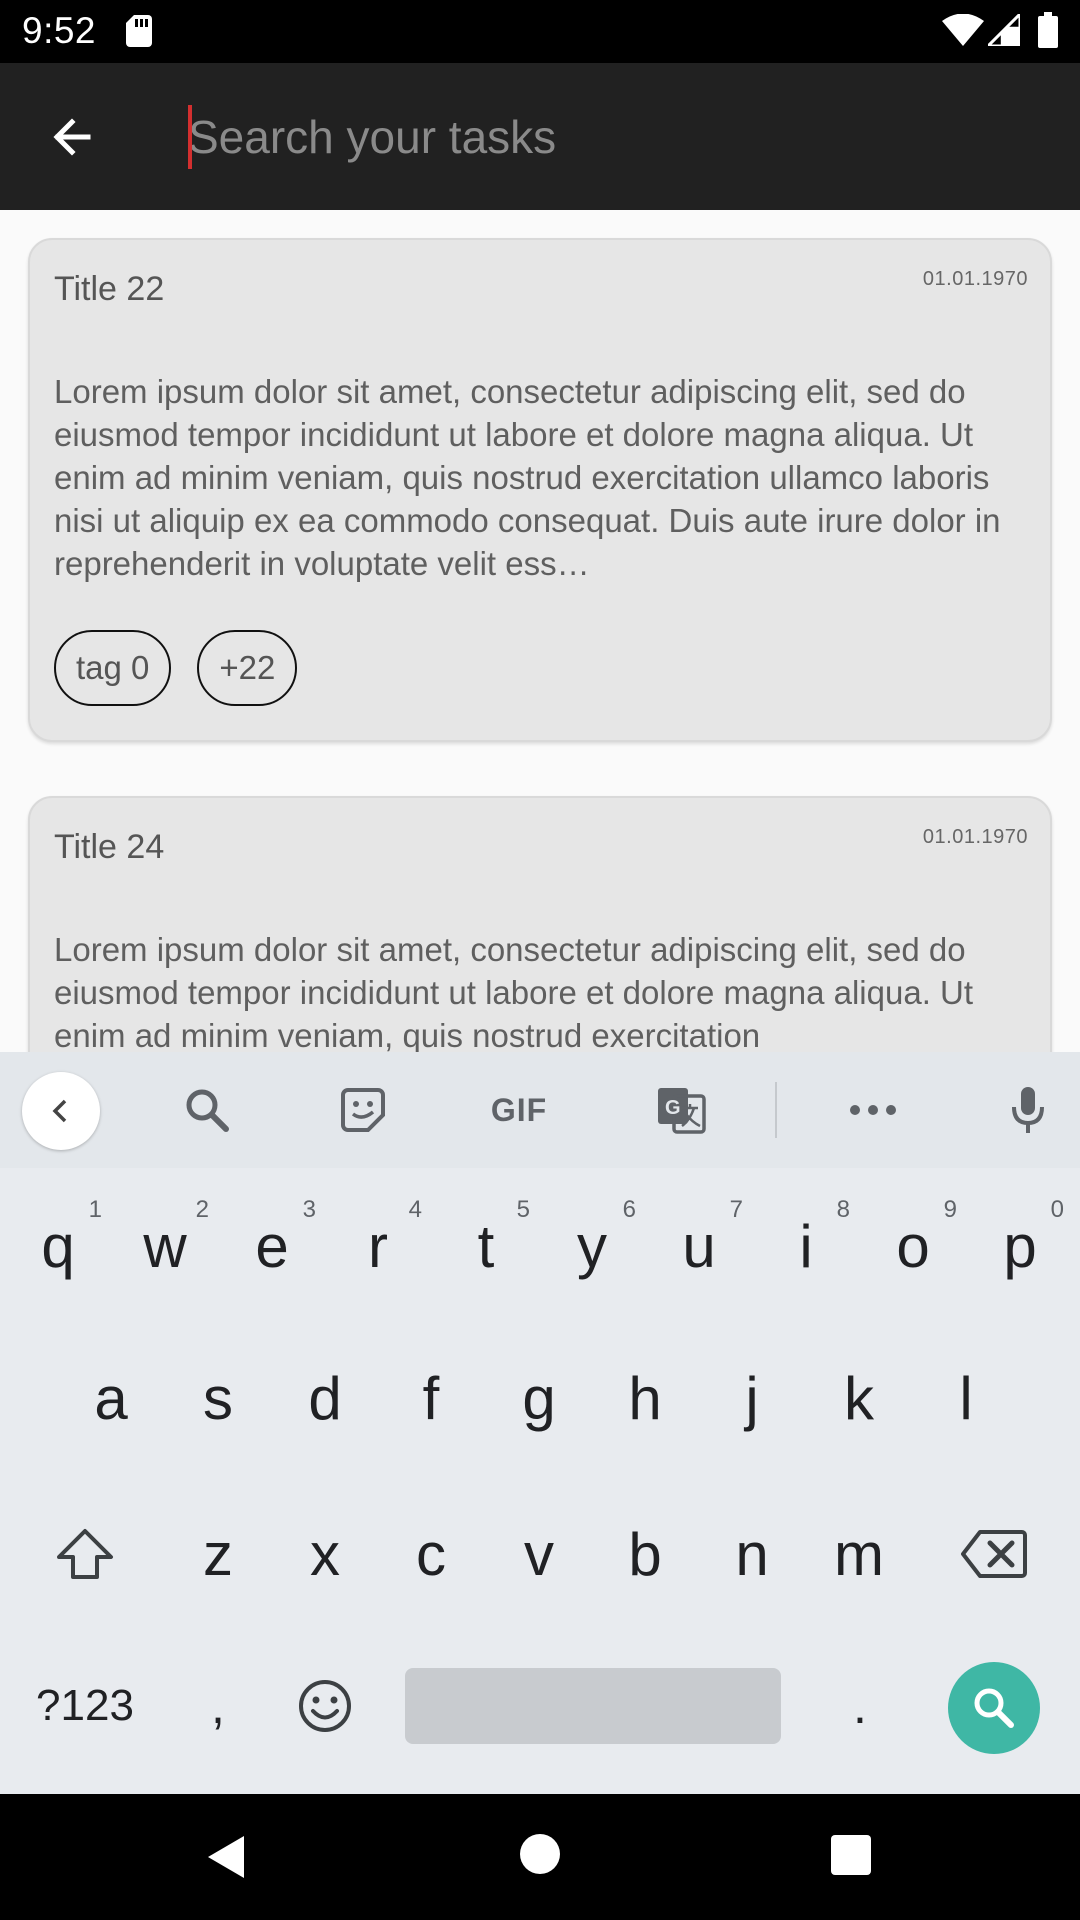 Image resolution: width=1080 pixels, height=1920 pixels. I want to click on period-key: ., so click(860, 1706).